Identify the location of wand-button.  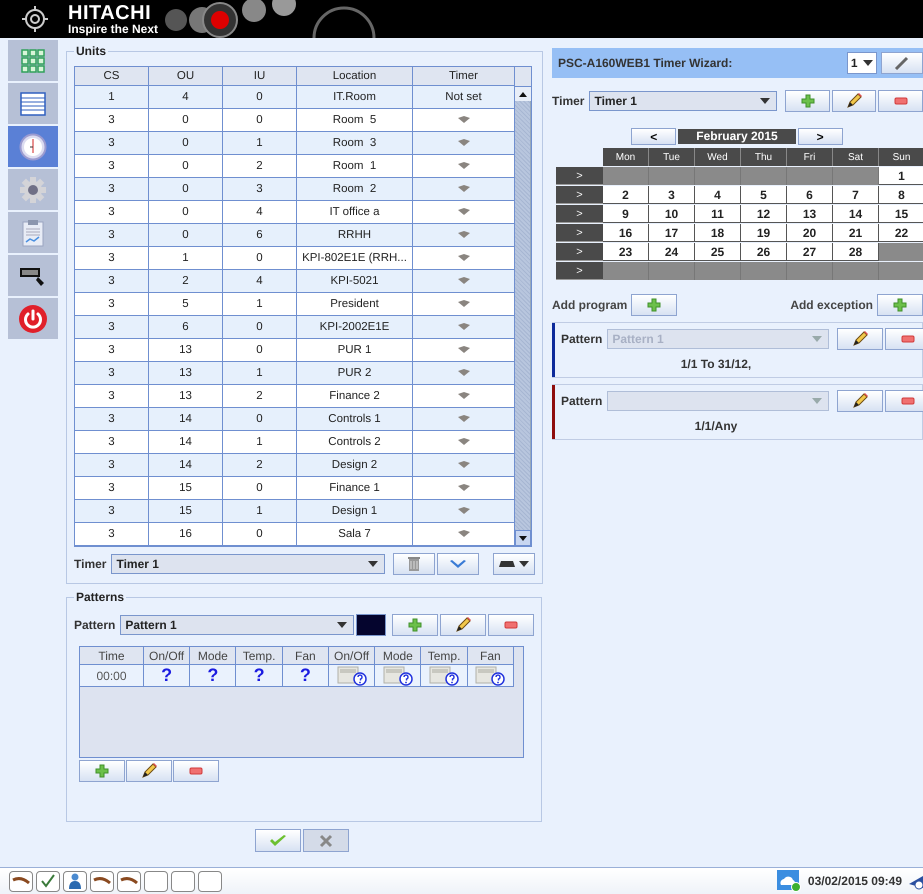
(902, 63).